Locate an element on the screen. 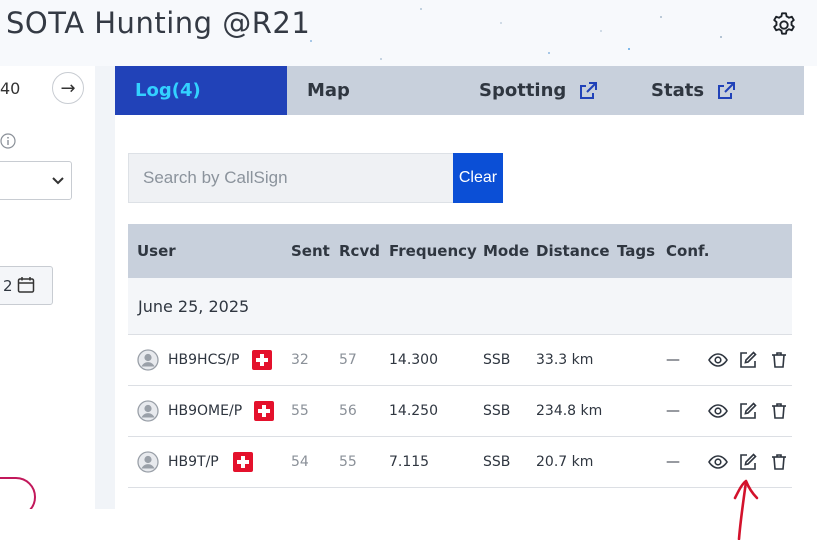  go-button: → is located at coordinates (68, 88).